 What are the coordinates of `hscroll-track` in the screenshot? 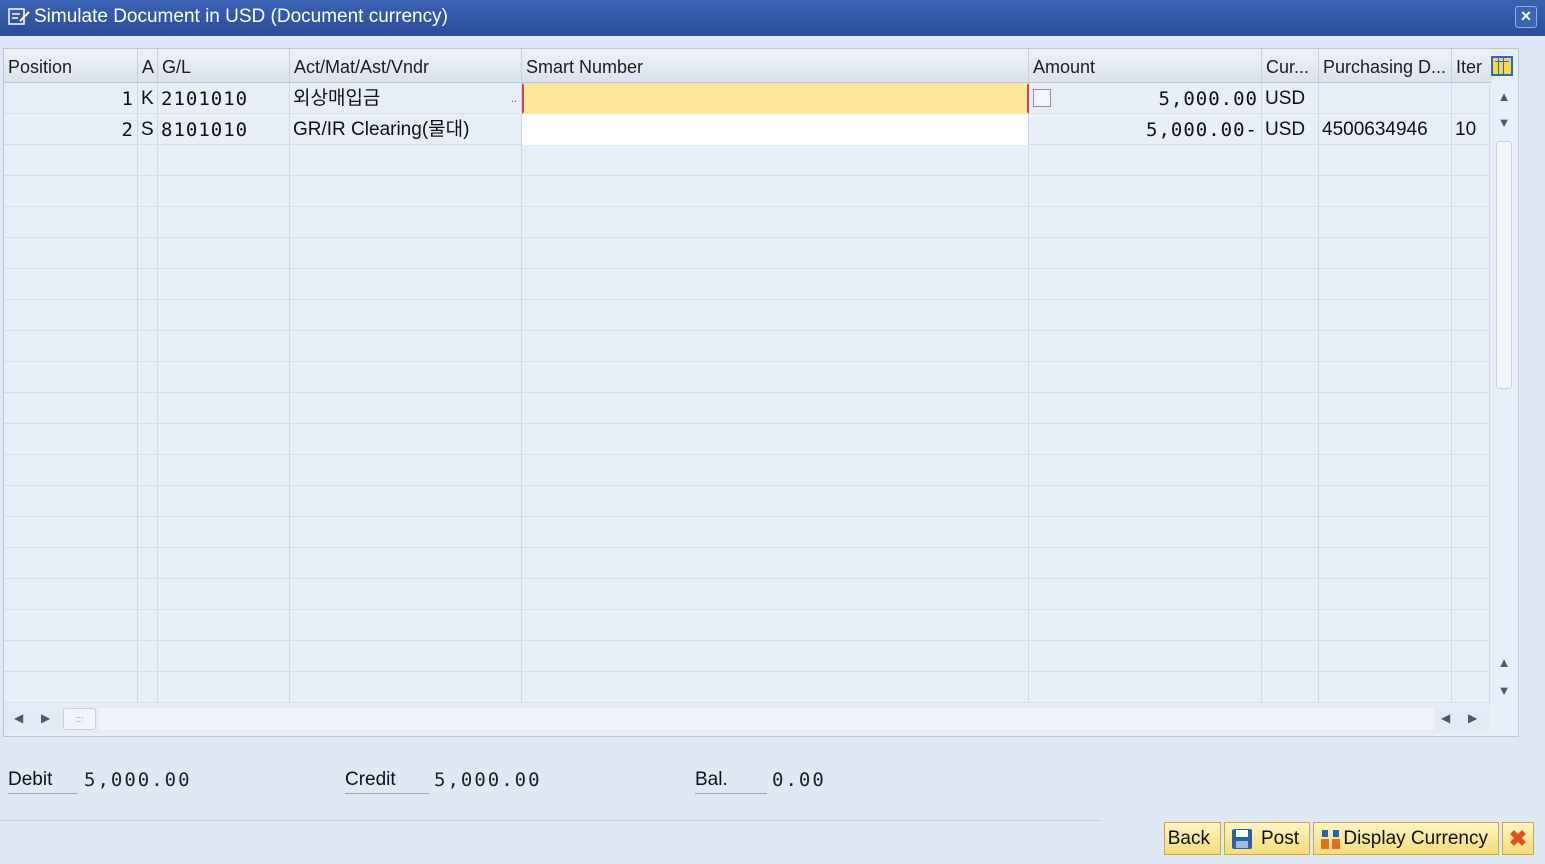 It's located at (766, 719).